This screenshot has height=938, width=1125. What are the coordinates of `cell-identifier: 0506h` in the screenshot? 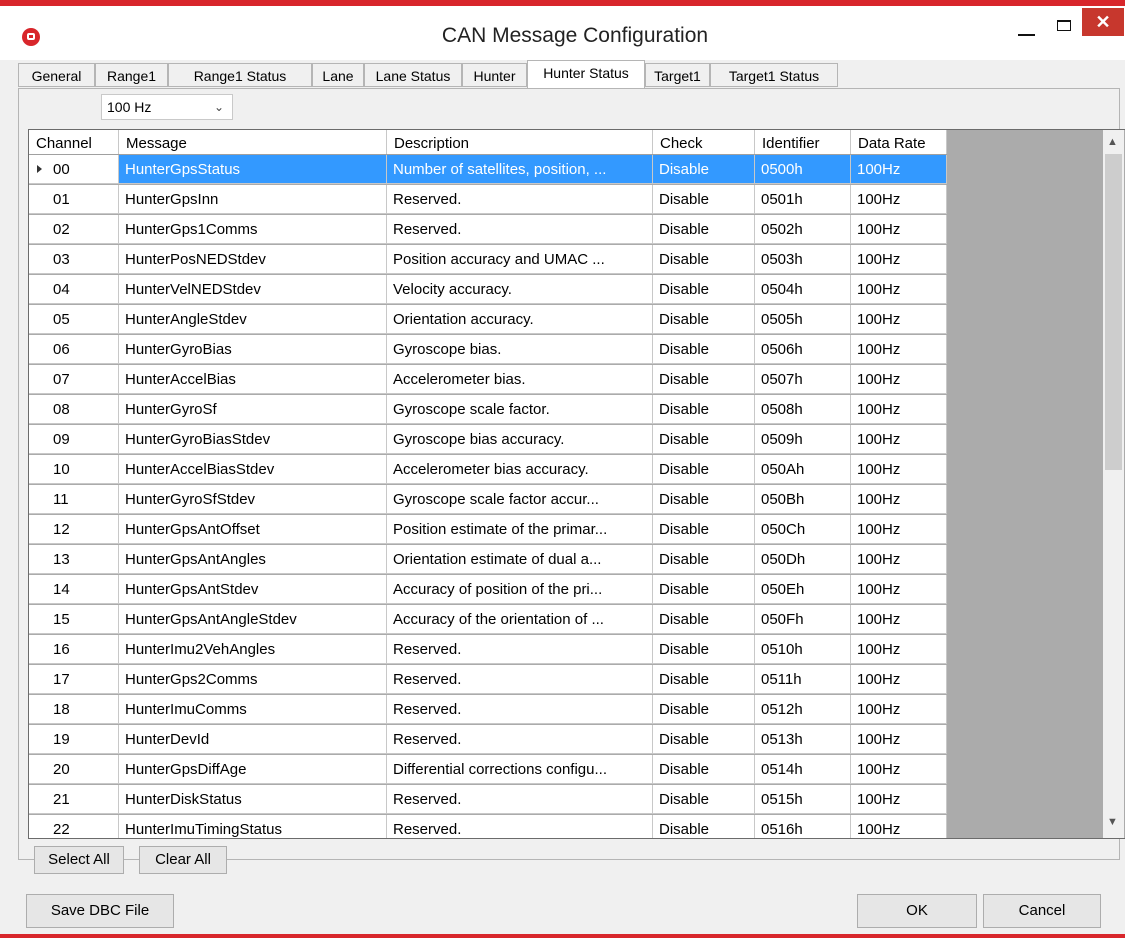 It's located at (803, 349).